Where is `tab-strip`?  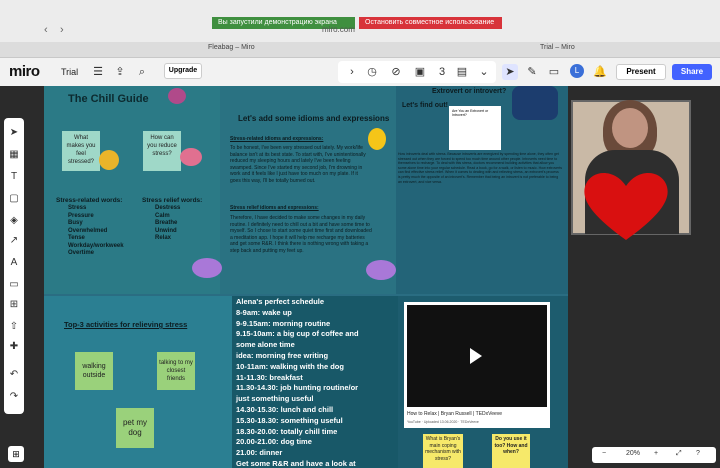
tab-strip is located at coordinates (360, 50).